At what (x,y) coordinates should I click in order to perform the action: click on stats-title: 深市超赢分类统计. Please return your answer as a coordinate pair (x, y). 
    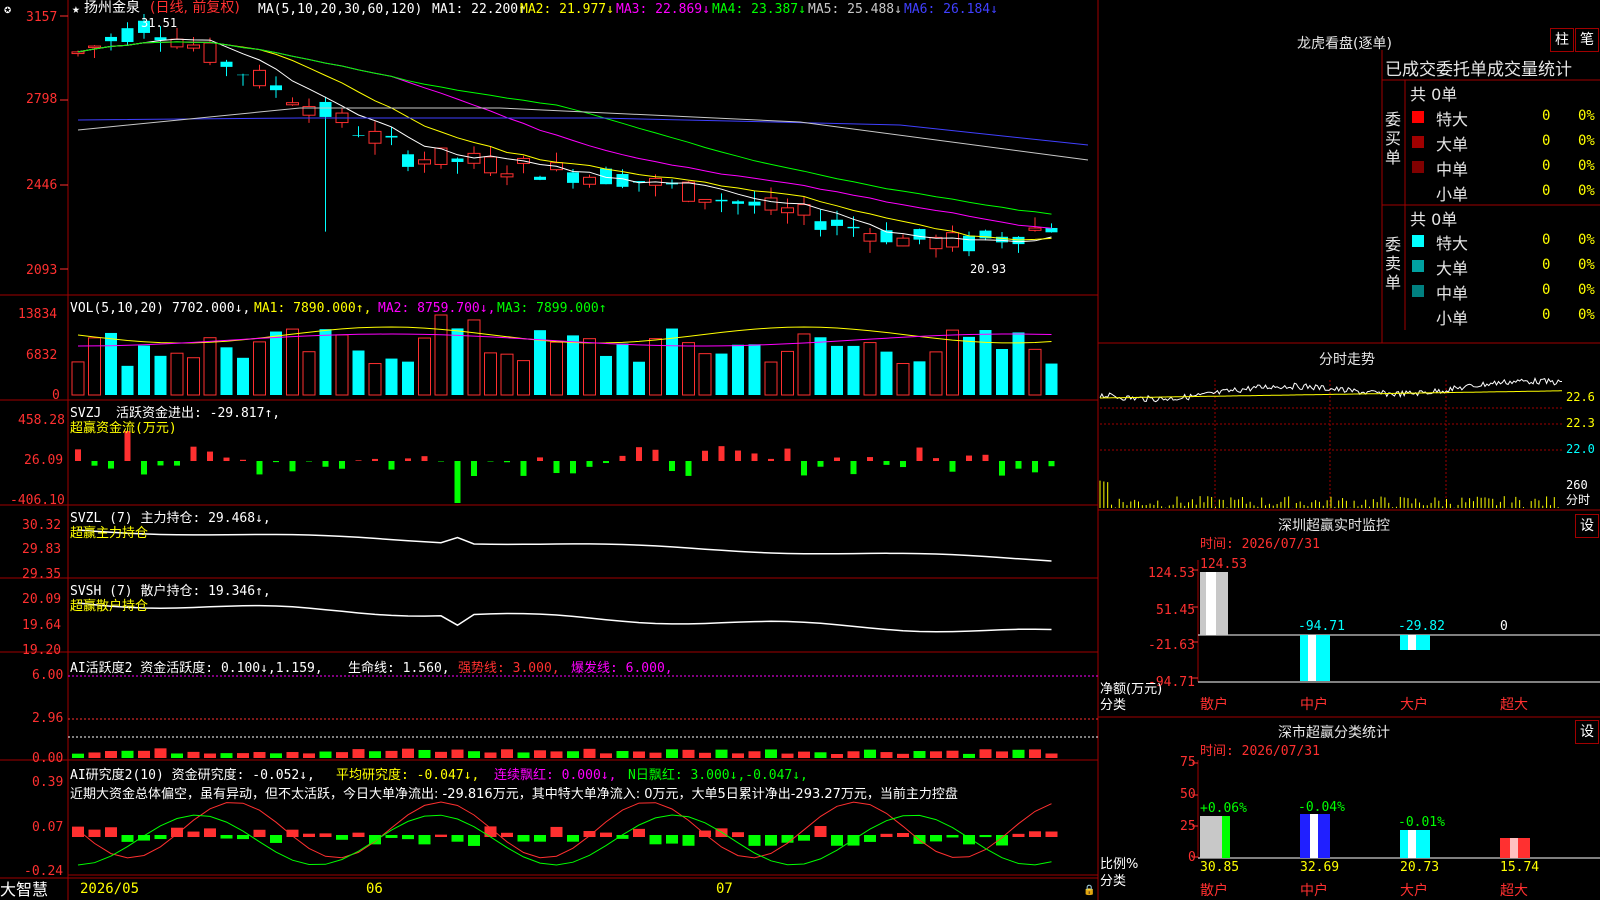
    Looking at the image, I should click on (1334, 733).